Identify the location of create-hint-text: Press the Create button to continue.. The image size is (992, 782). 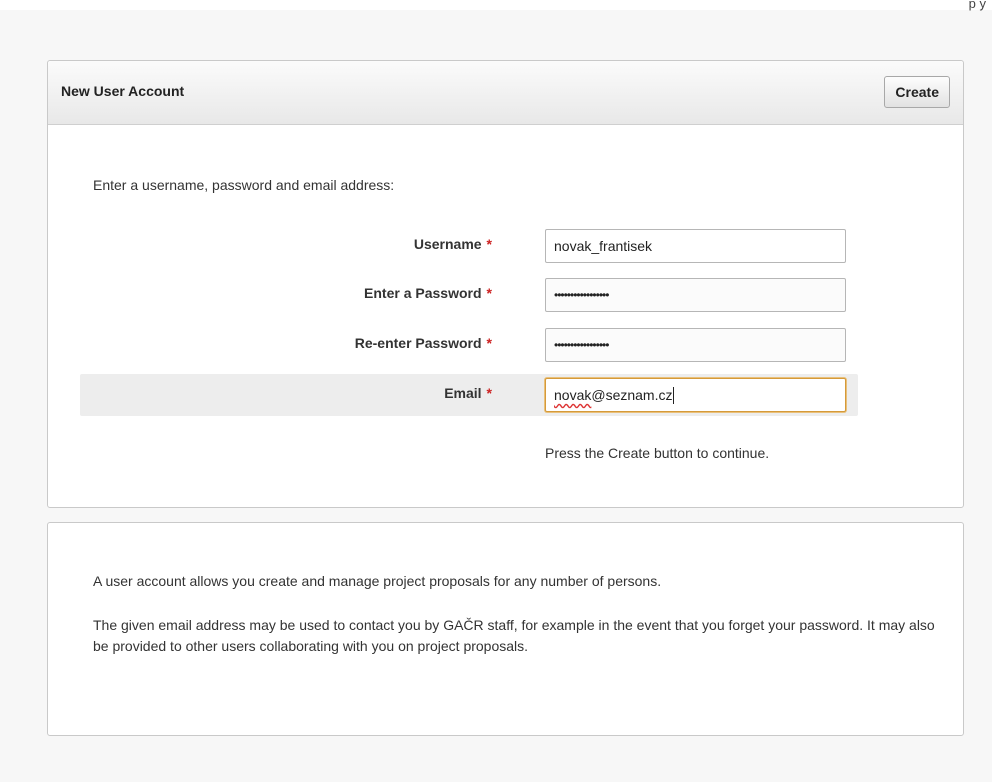
(657, 453).